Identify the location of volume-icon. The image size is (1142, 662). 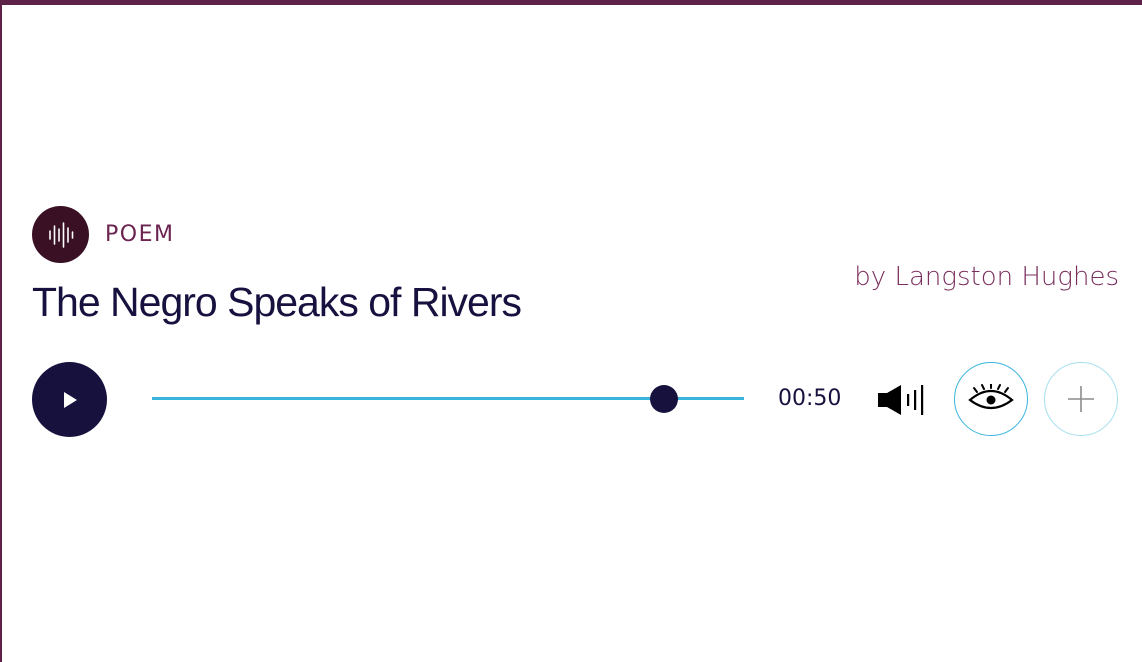
(901, 400).